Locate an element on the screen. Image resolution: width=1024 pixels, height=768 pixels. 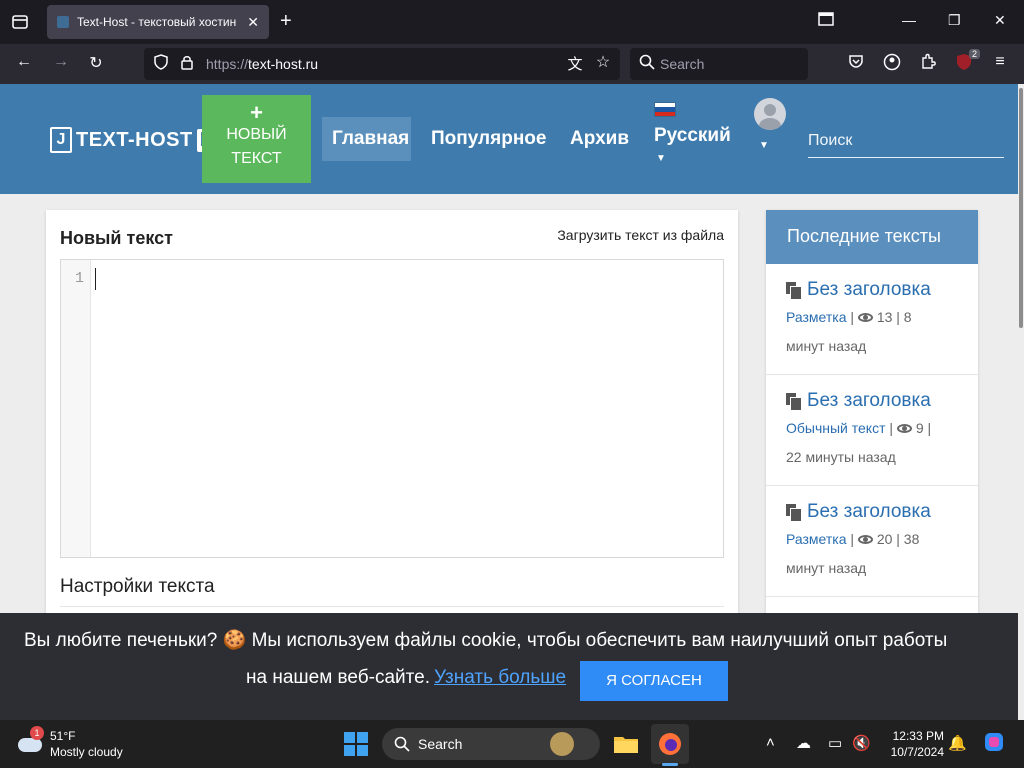
chevron-up-icon: ˄ is located at coordinates (770, 742).